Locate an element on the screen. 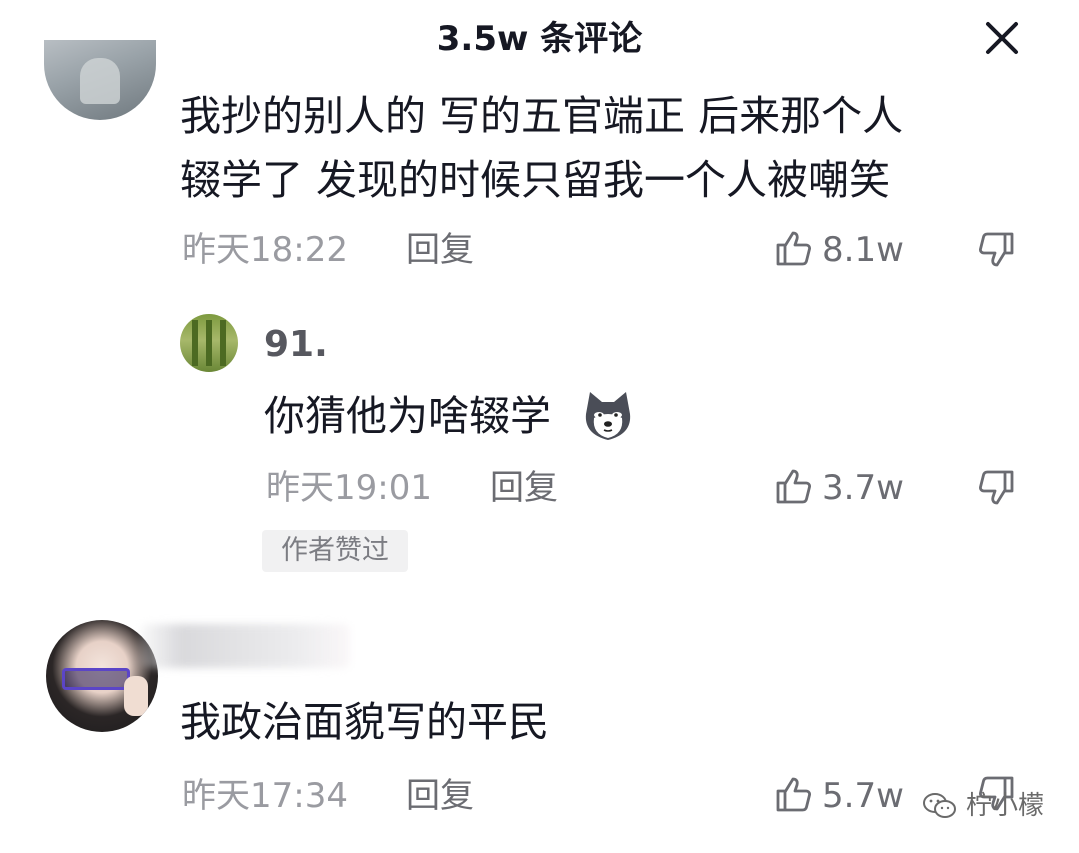 The width and height of the screenshot is (1079, 853). close-icon is located at coordinates (1002, 38).